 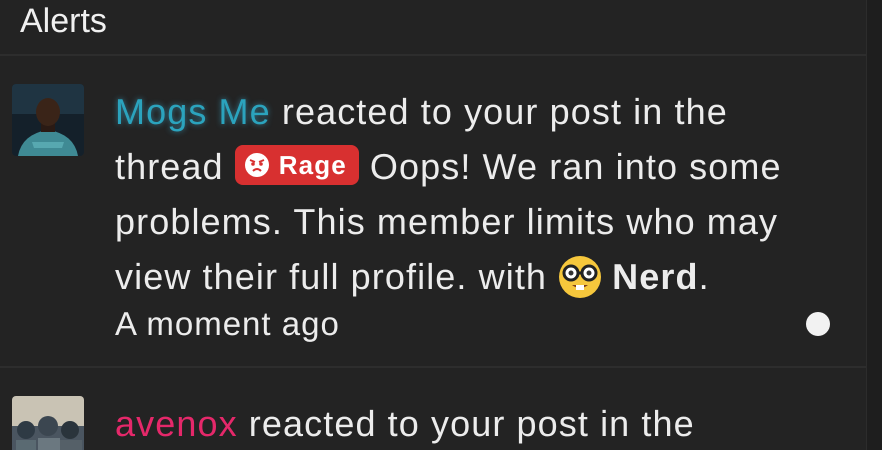 What do you see at coordinates (296, 165) in the screenshot?
I see `reaction-badge: Rage` at bounding box center [296, 165].